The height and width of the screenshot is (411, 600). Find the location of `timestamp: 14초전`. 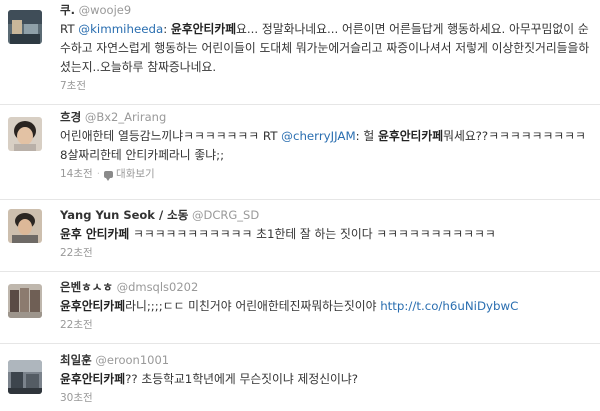

timestamp: 14초전 is located at coordinates (76, 174).